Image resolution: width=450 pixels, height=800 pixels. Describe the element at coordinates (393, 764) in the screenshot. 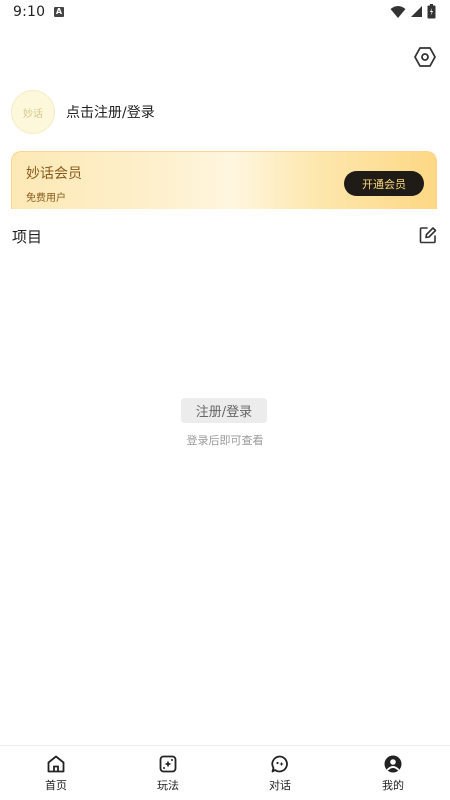

I see `profile-icon` at that location.